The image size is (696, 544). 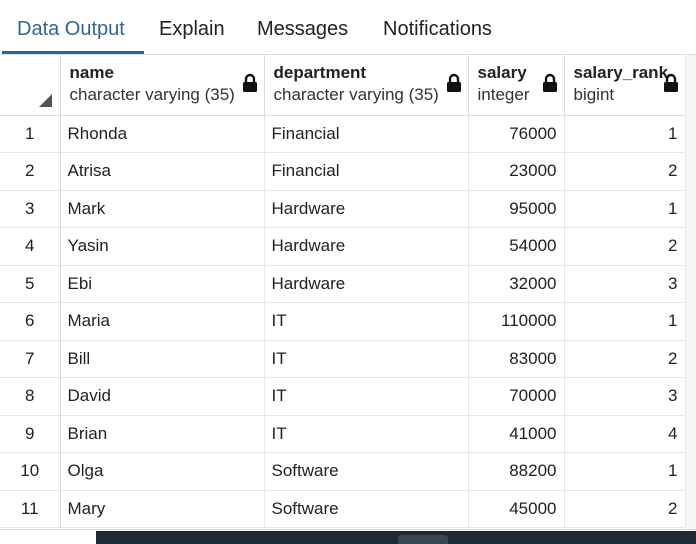 What do you see at coordinates (516, 321) in the screenshot?
I see `cell-salary: 110000` at bounding box center [516, 321].